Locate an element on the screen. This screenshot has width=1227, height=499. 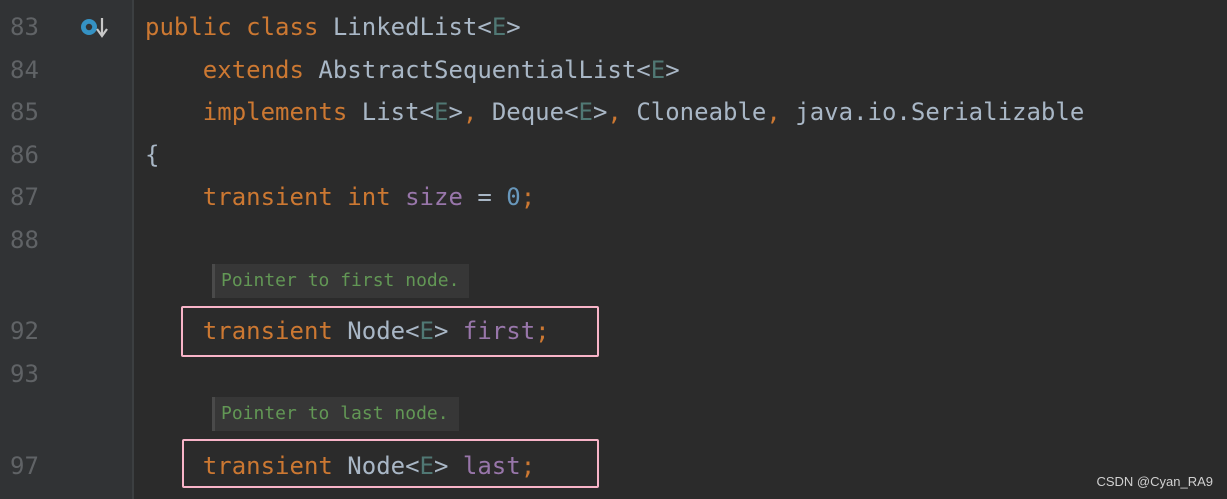
code-line-86: { is located at coordinates (152, 155).